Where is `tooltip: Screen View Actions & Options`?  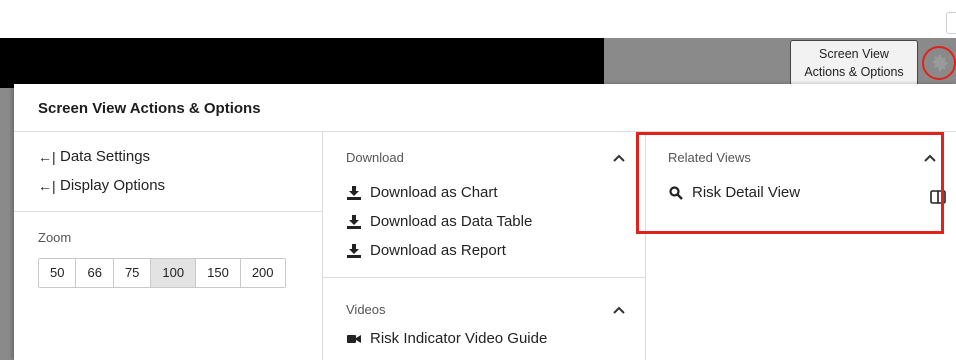 tooltip: Screen View Actions & Options is located at coordinates (854, 63).